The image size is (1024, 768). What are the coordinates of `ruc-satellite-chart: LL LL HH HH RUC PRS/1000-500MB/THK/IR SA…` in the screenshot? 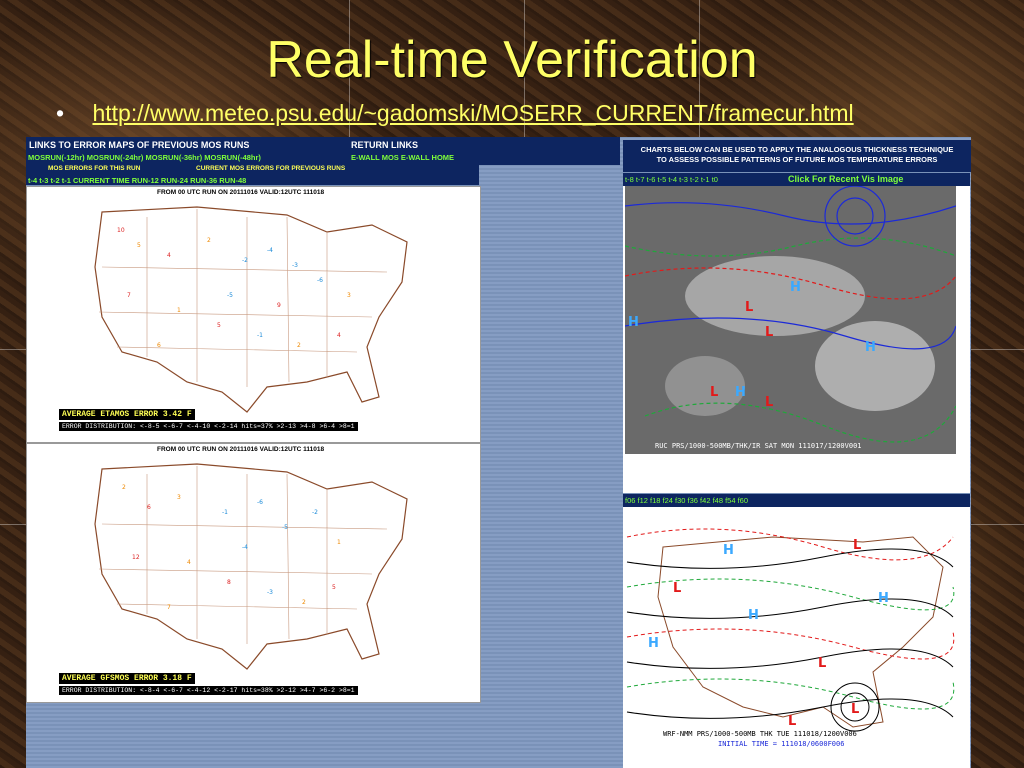 It's located at (790, 320).